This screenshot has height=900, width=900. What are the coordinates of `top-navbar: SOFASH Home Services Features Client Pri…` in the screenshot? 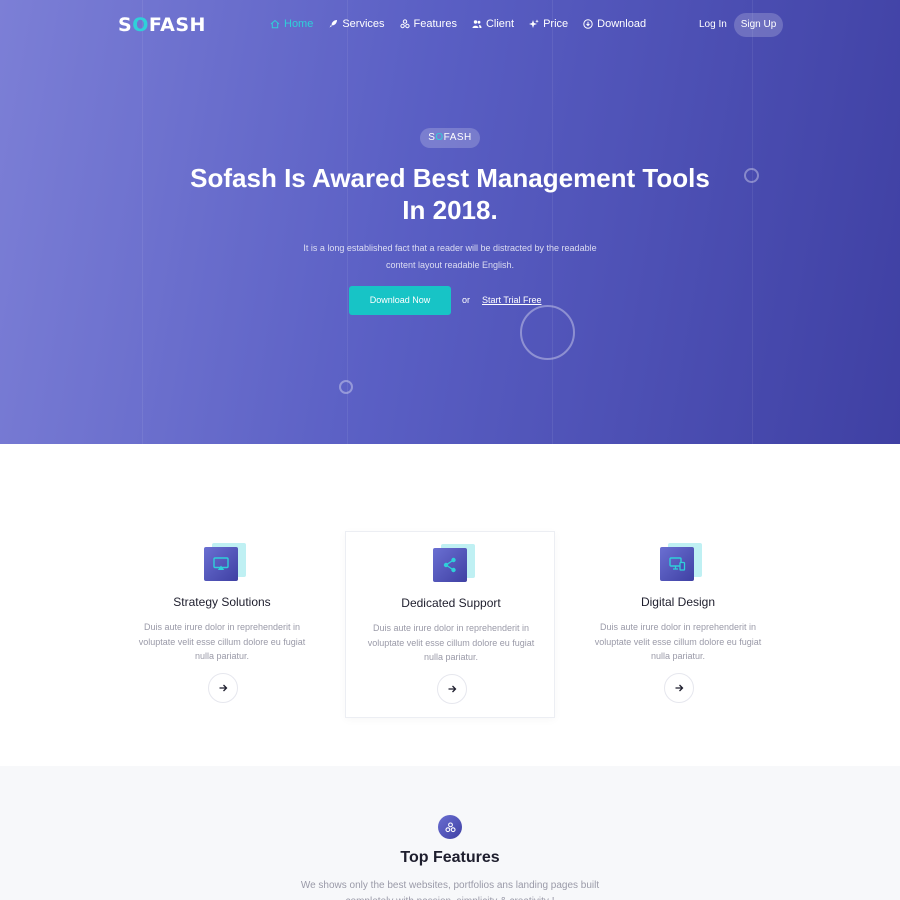 It's located at (450, 26).